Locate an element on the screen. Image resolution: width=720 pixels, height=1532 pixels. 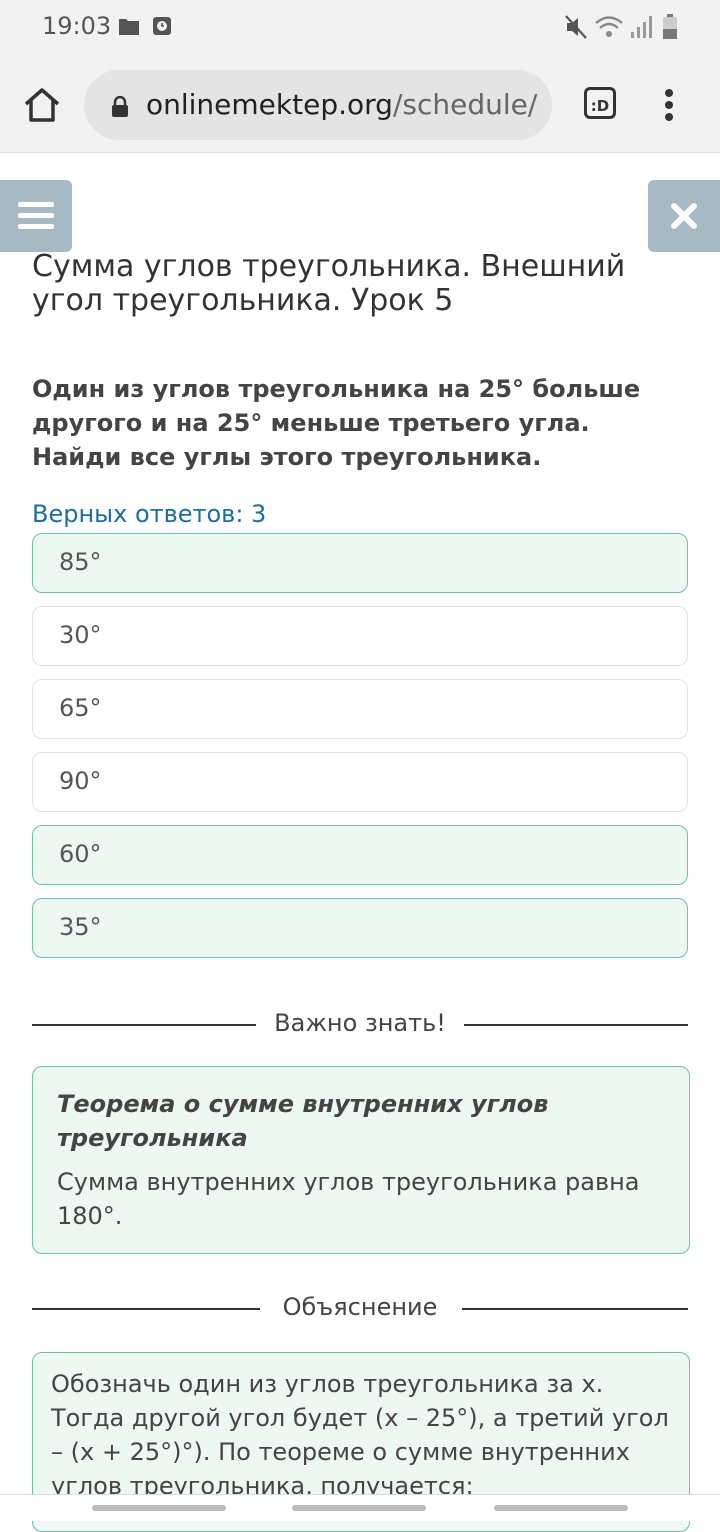
wifi-icon is located at coordinates (609, 29).